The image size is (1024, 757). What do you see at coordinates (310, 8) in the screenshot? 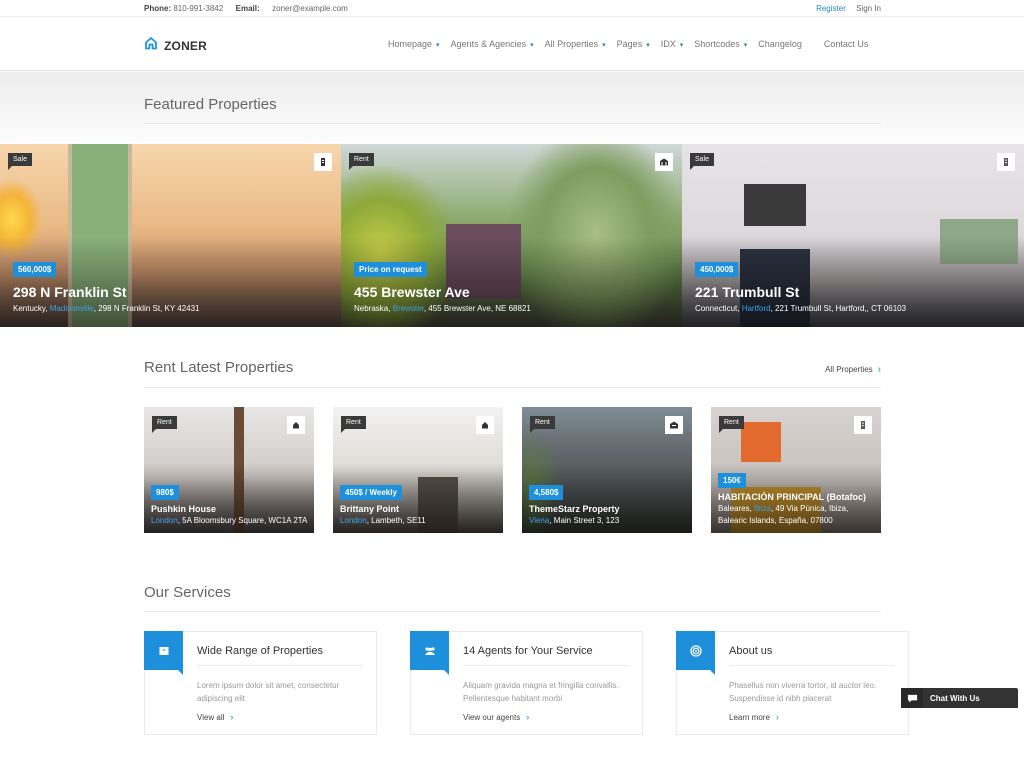
I see `email-address: zoner@example.com` at bounding box center [310, 8].